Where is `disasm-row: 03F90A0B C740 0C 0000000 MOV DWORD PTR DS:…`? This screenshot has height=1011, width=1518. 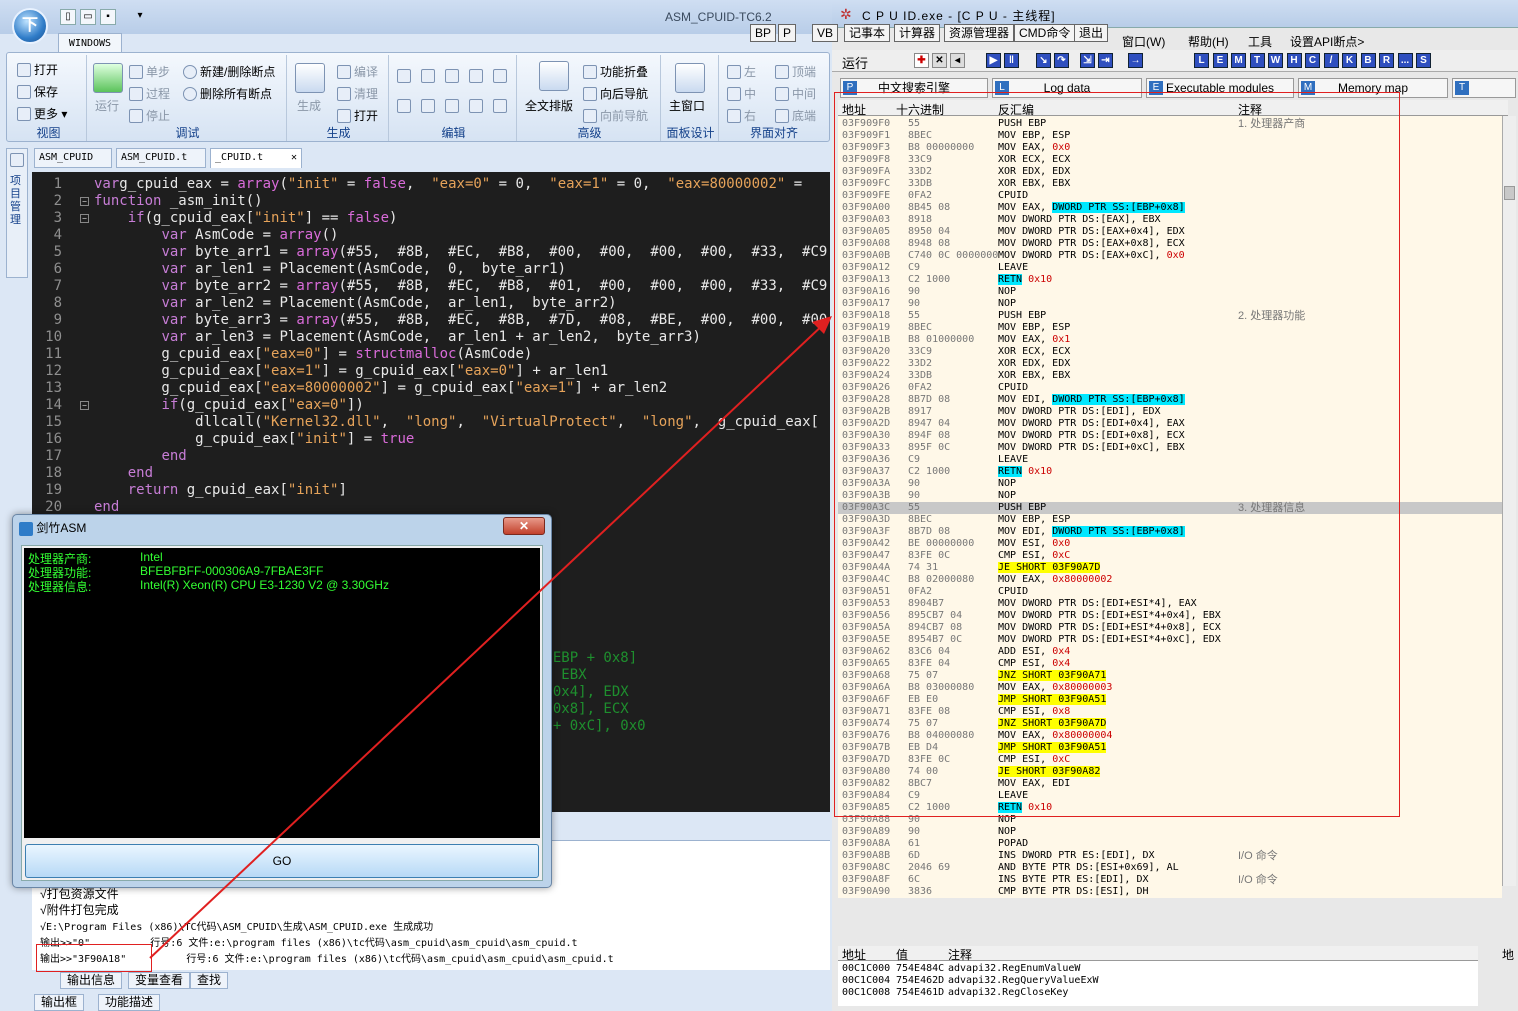 disasm-row: 03F90A0B C740 0C 0000000 MOV DWORD PTR DS:… is located at coordinates (1170, 256).